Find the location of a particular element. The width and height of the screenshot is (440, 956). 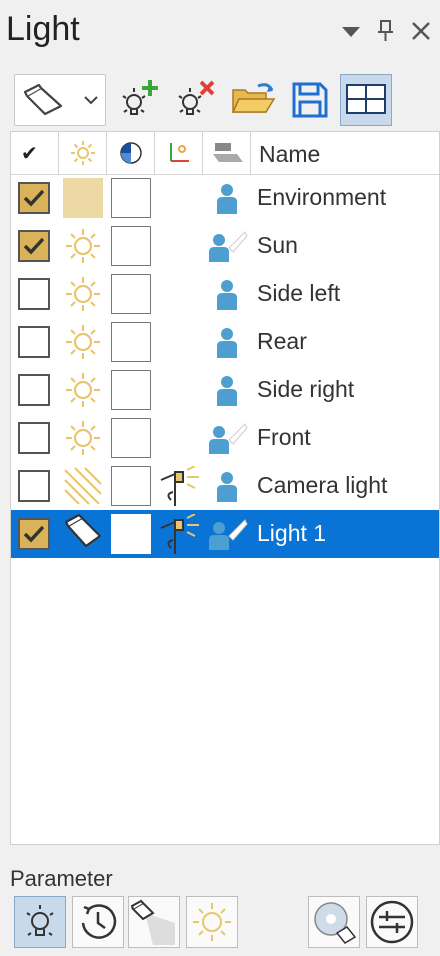

table-row: Environment is located at coordinates (225, 198).